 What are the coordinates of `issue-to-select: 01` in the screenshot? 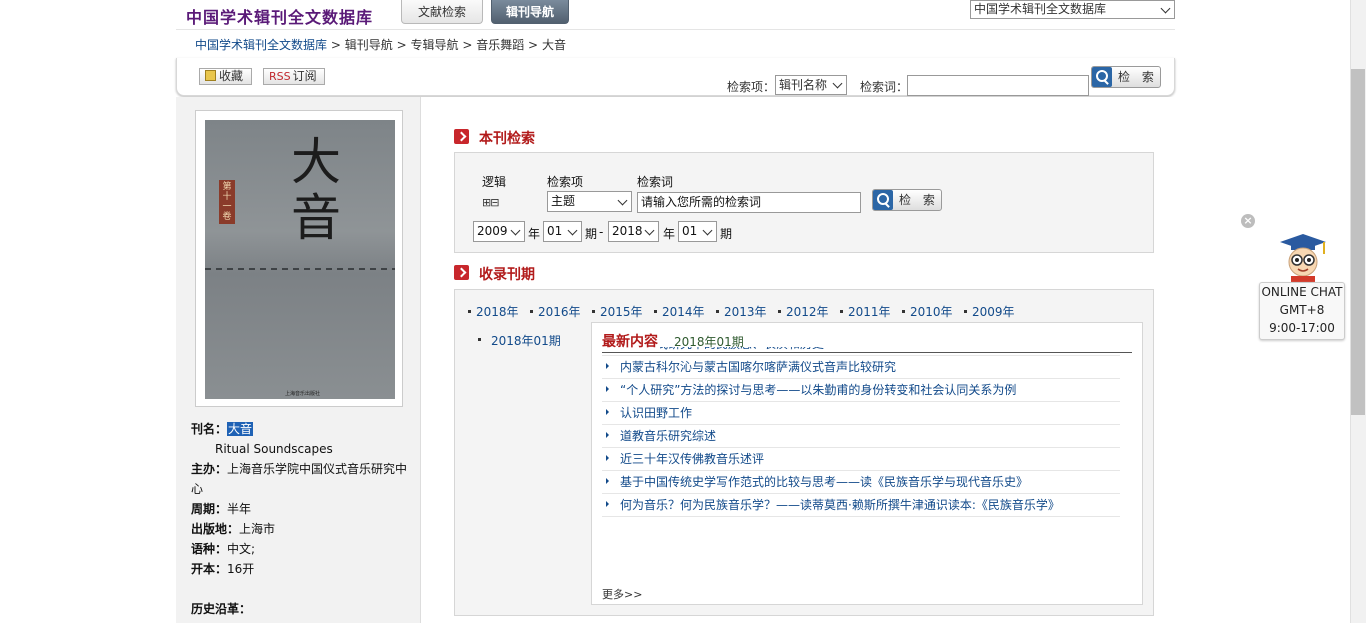 It's located at (697, 231).